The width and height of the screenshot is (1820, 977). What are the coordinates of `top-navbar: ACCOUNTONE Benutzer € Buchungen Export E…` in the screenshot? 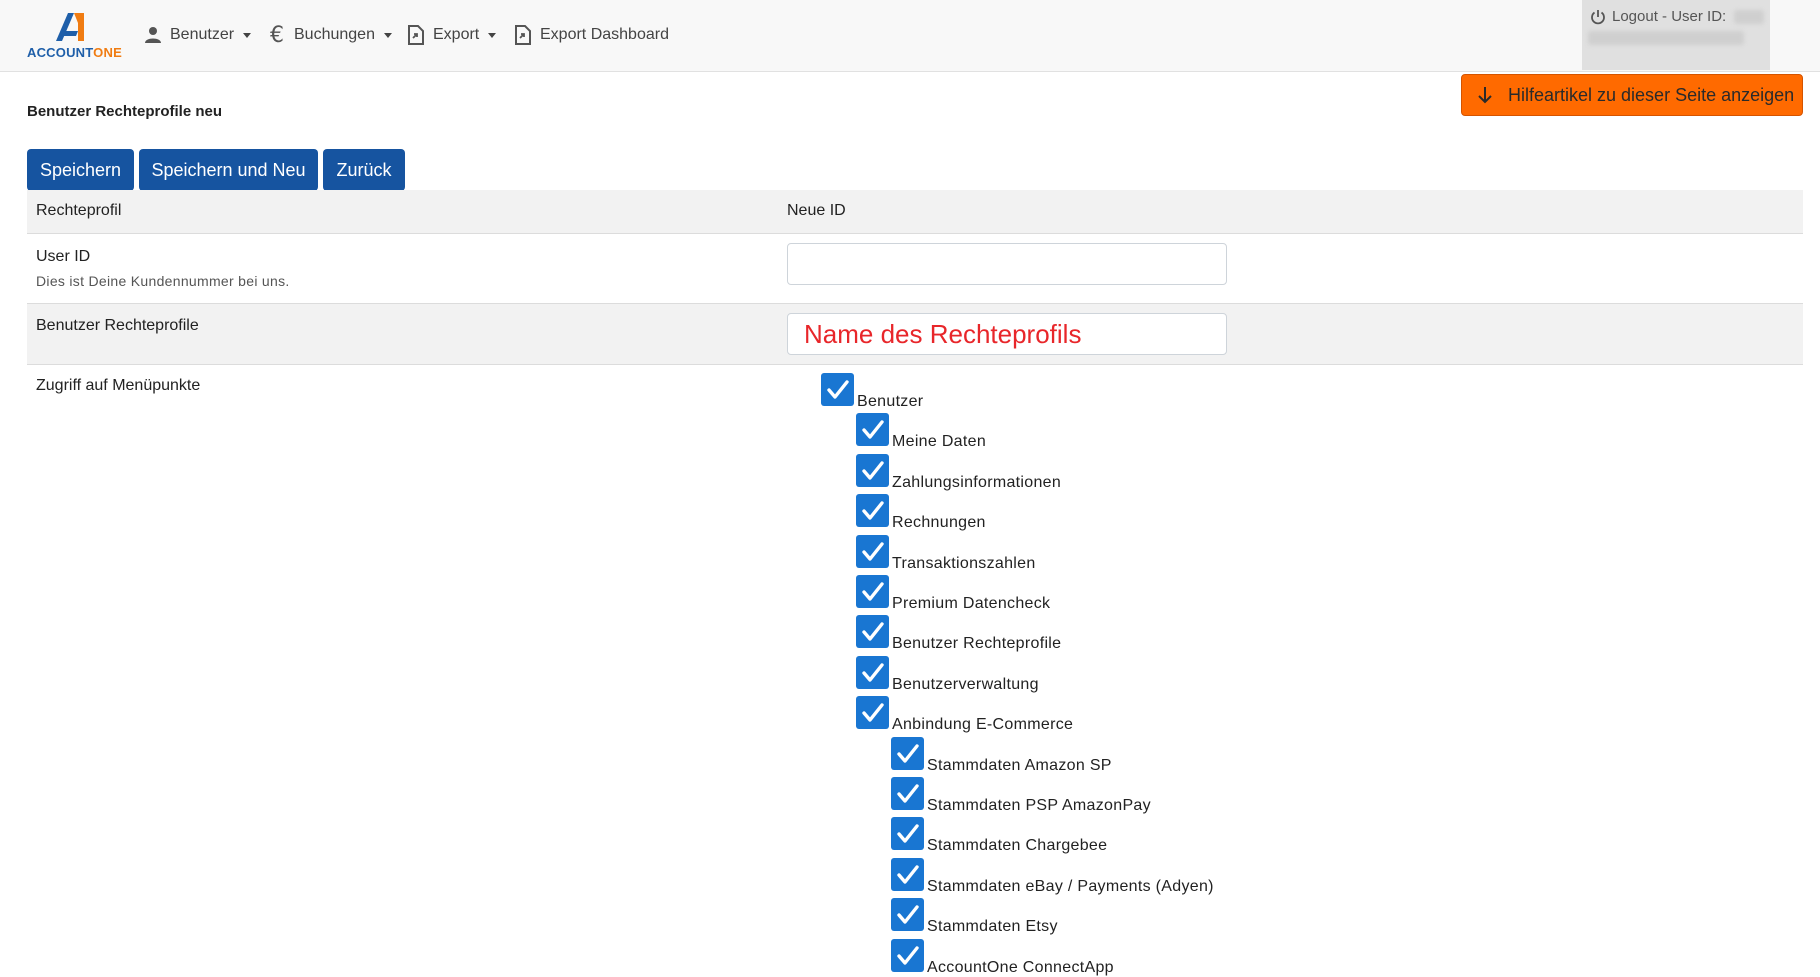 It's located at (910, 36).